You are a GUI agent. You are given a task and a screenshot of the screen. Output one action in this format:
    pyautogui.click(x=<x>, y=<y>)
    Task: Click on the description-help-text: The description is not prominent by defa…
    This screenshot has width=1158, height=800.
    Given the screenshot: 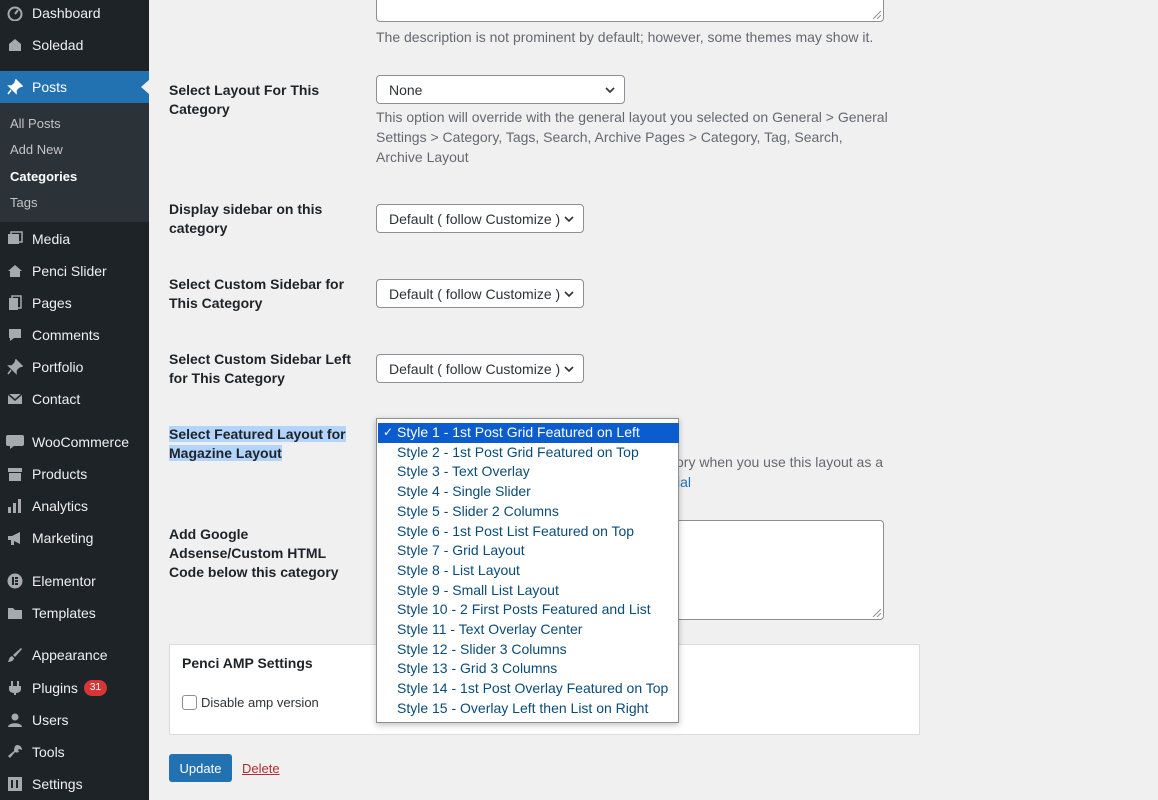 What is the action you would take?
    pyautogui.click(x=625, y=37)
    